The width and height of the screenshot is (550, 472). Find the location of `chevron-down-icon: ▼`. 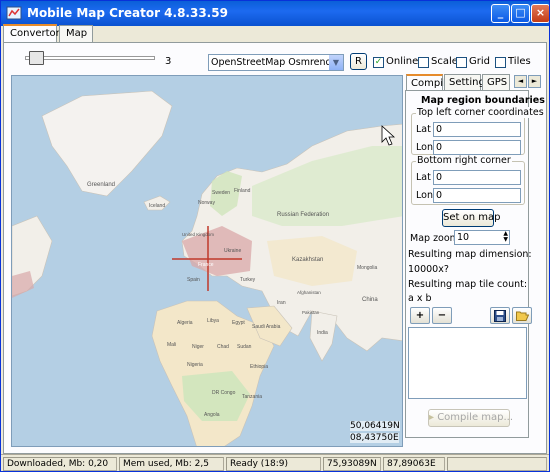

chevron-down-icon: ▼ is located at coordinates (336, 62).